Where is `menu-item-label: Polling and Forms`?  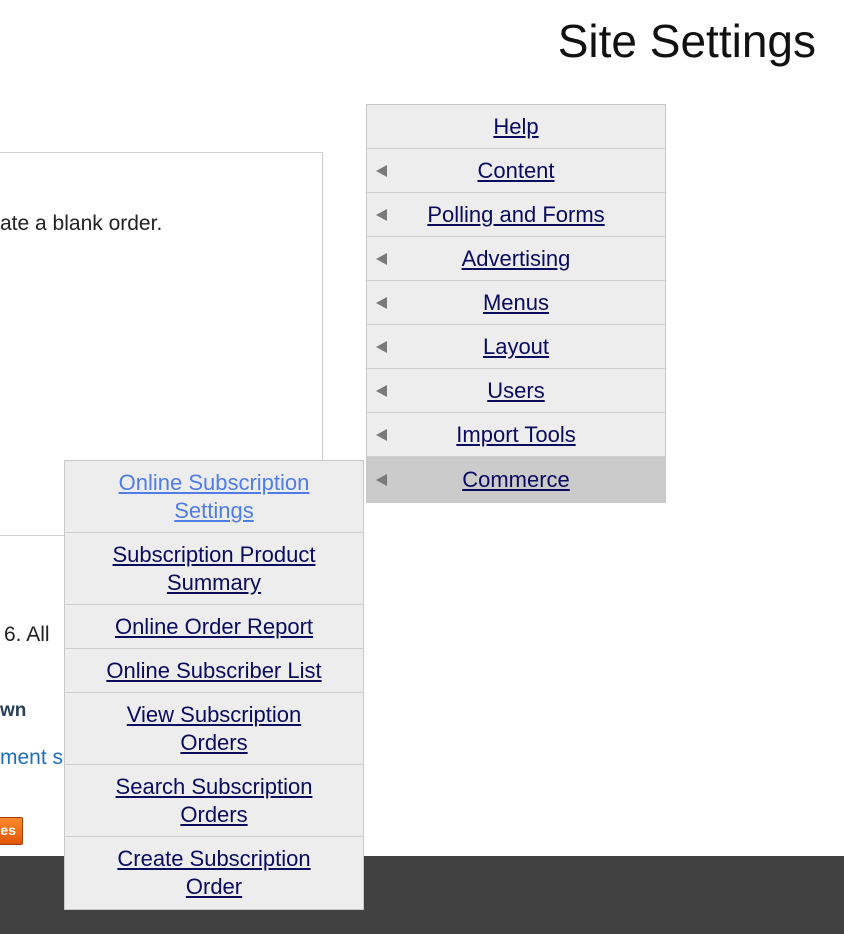 menu-item-label: Polling and Forms is located at coordinates (515, 215).